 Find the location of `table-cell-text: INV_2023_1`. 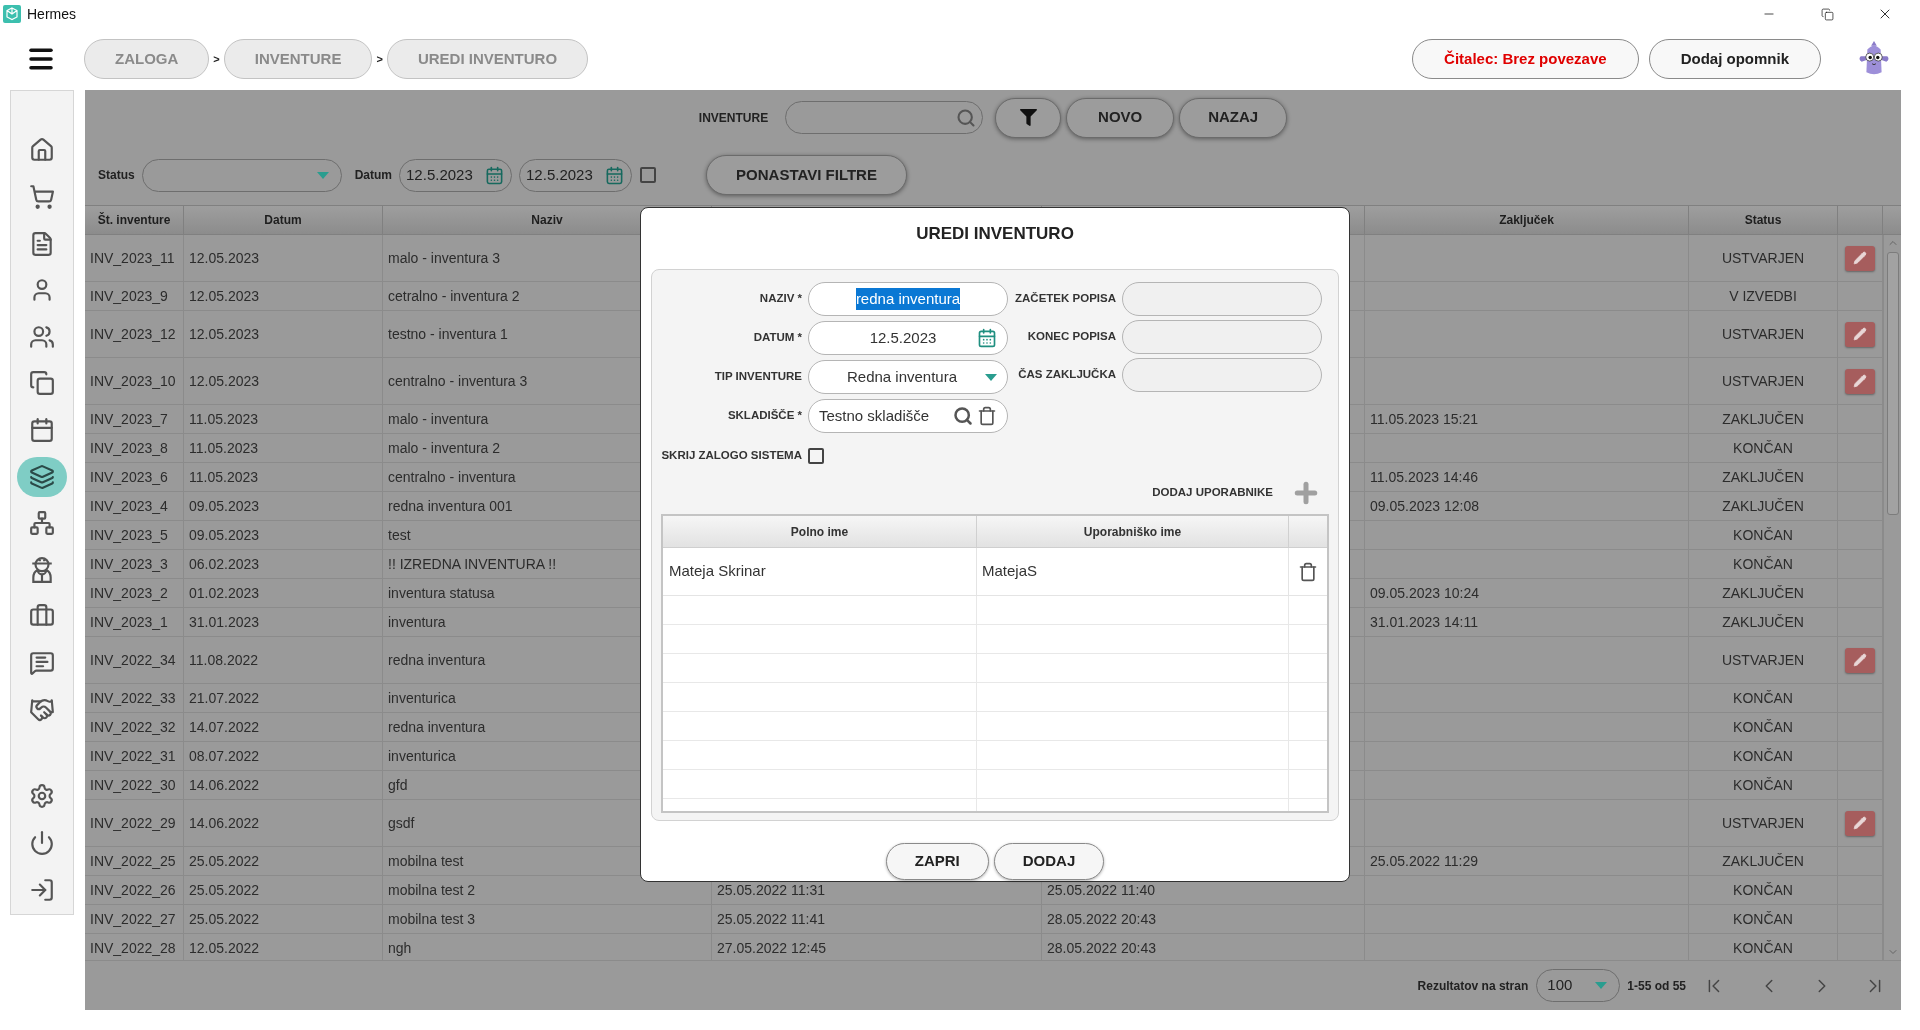

table-cell-text: INV_2023_1 is located at coordinates (129, 622).